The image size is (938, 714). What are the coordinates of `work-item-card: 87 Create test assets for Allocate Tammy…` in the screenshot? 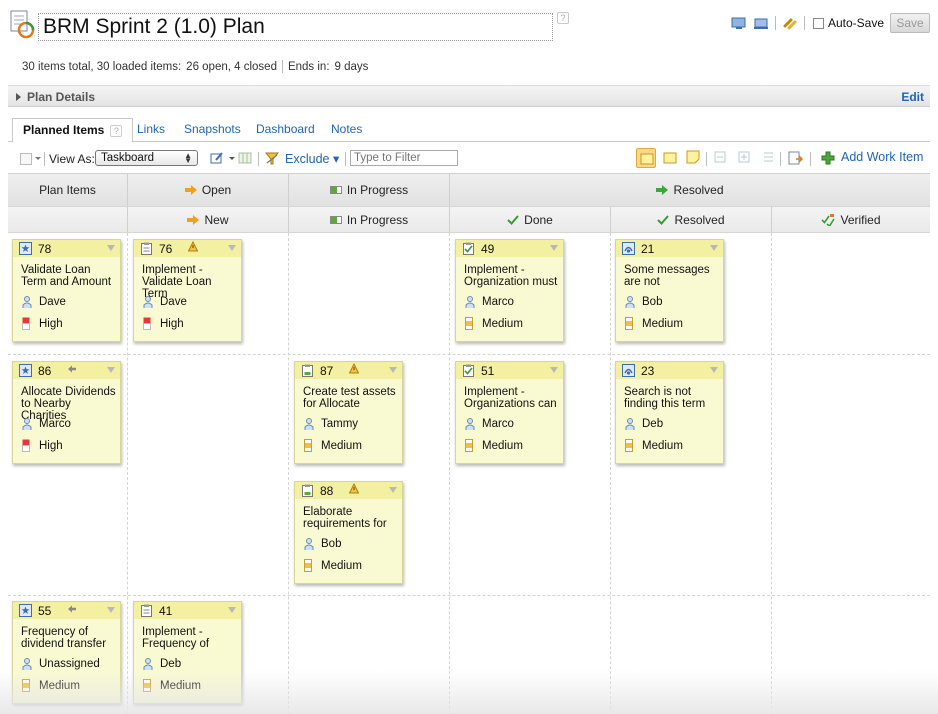 It's located at (348, 412).